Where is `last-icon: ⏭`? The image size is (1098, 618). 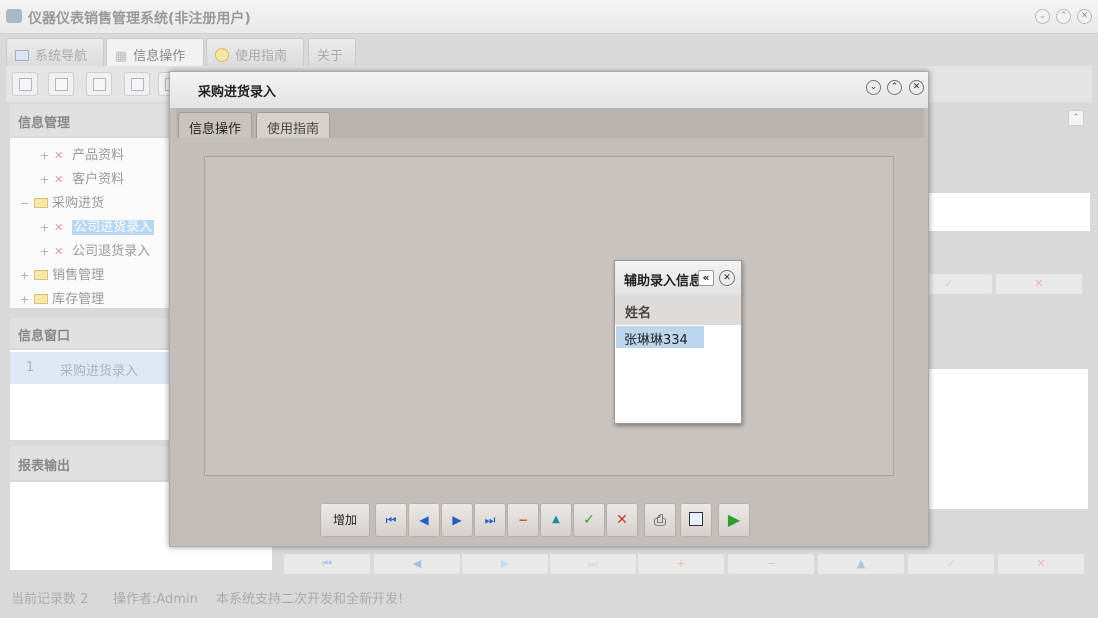
last-icon: ⏭ is located at coordinates (490, 520).